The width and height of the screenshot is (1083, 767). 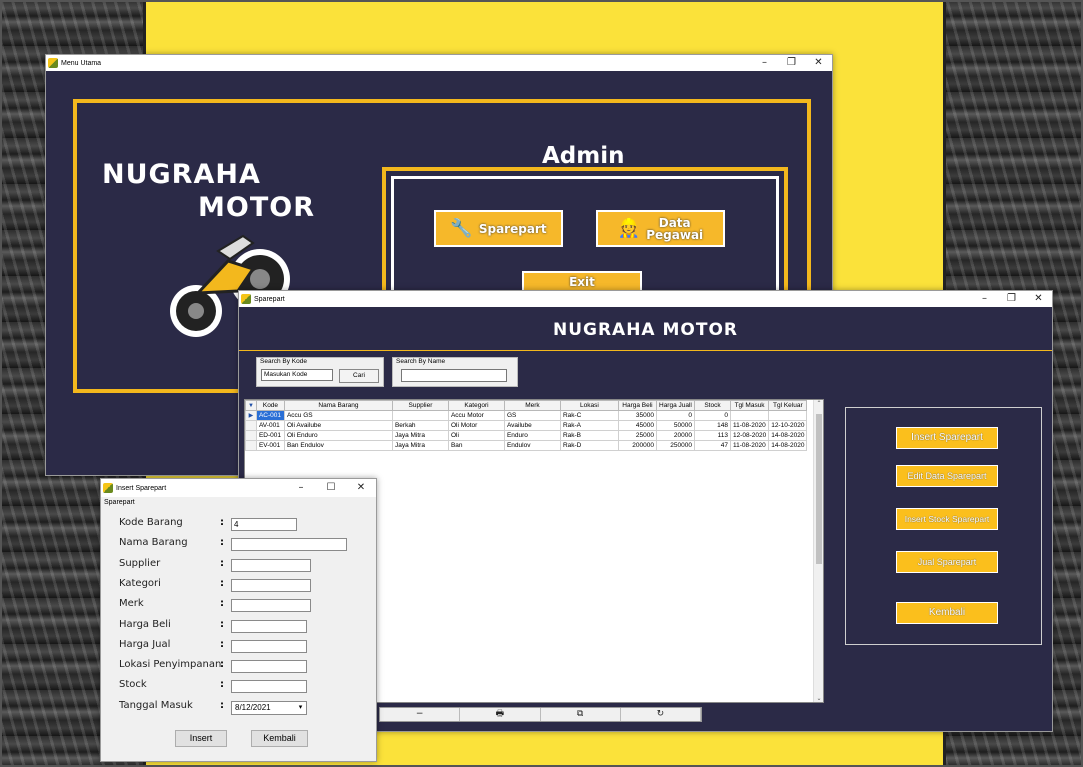 I want to click on close-icon: ✕, so click(x=361, y=487).